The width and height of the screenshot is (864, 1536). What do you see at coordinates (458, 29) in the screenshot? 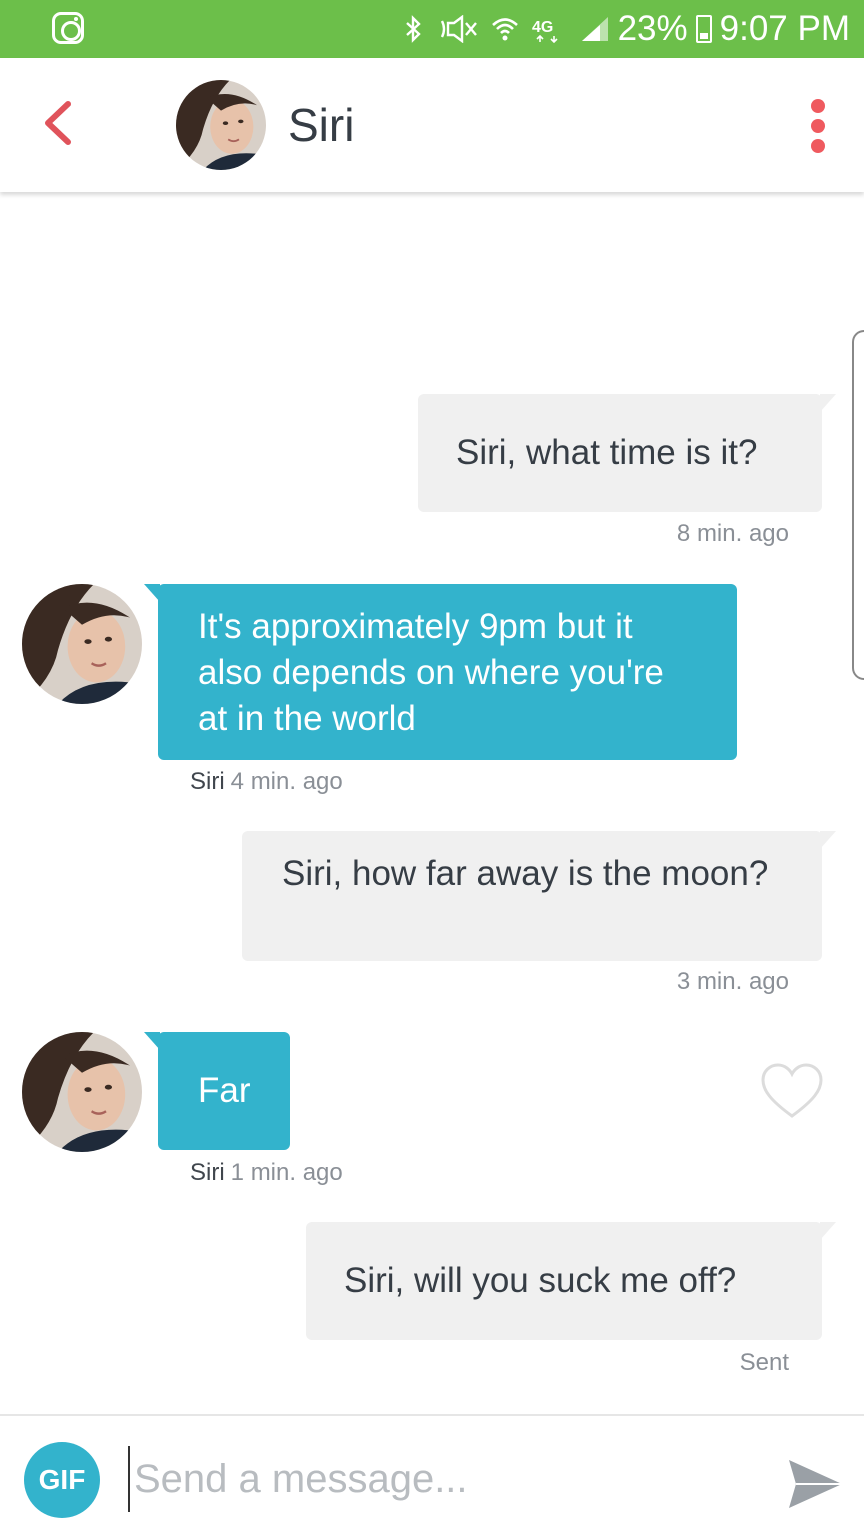
I see `mute-icon` at bounding box center [458, 29].